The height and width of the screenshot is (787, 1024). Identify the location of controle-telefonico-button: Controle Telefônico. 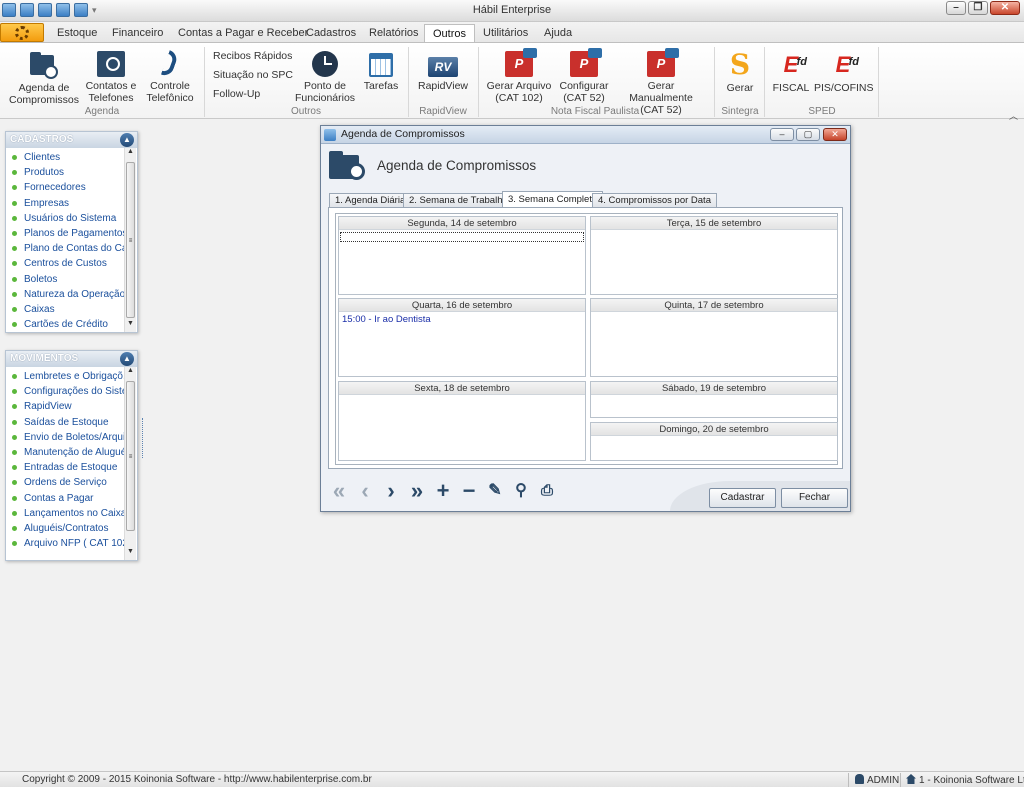
(170, 77).